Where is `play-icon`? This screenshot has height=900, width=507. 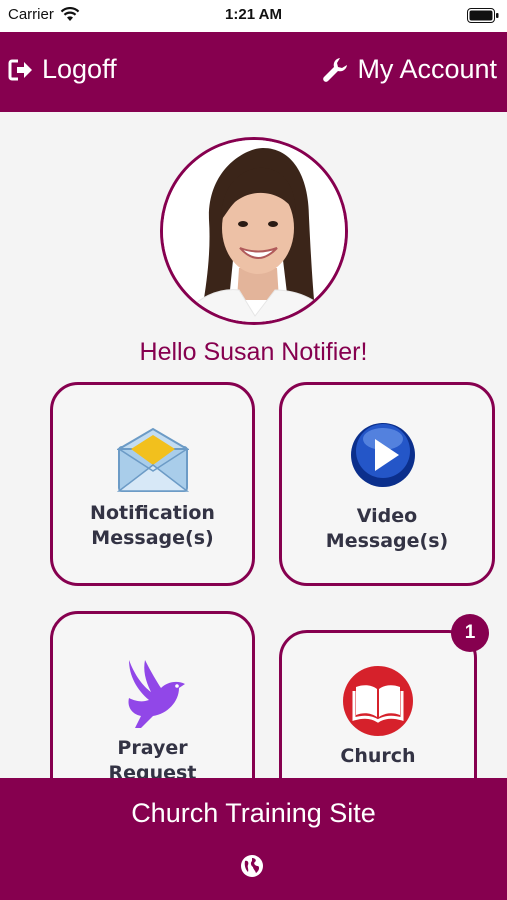
play-icon is located at coordinates (383, 455).